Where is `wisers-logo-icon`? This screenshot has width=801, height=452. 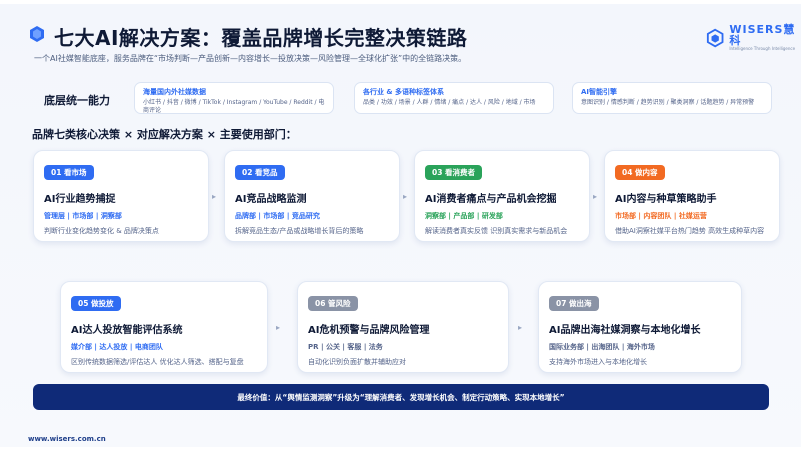
wisers-logo-icon is located at coordinates (715, 37).